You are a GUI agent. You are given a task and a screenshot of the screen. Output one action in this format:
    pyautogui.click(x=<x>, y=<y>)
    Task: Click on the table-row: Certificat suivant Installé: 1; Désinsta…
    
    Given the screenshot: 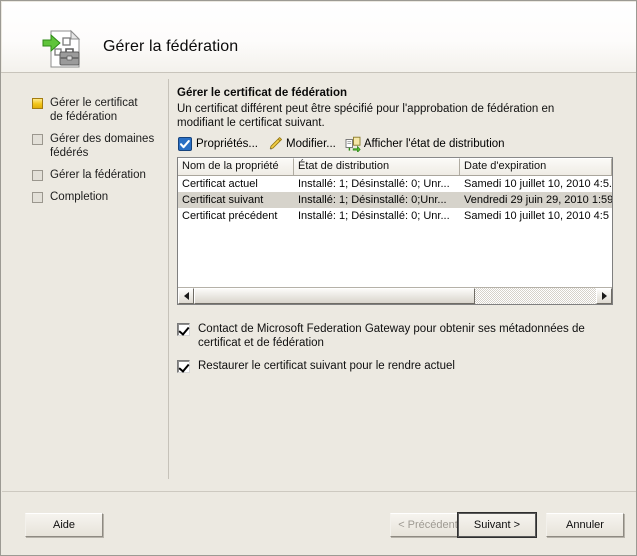 What is the action you would take?
    pyautogui.click(x=395, y=200)
    